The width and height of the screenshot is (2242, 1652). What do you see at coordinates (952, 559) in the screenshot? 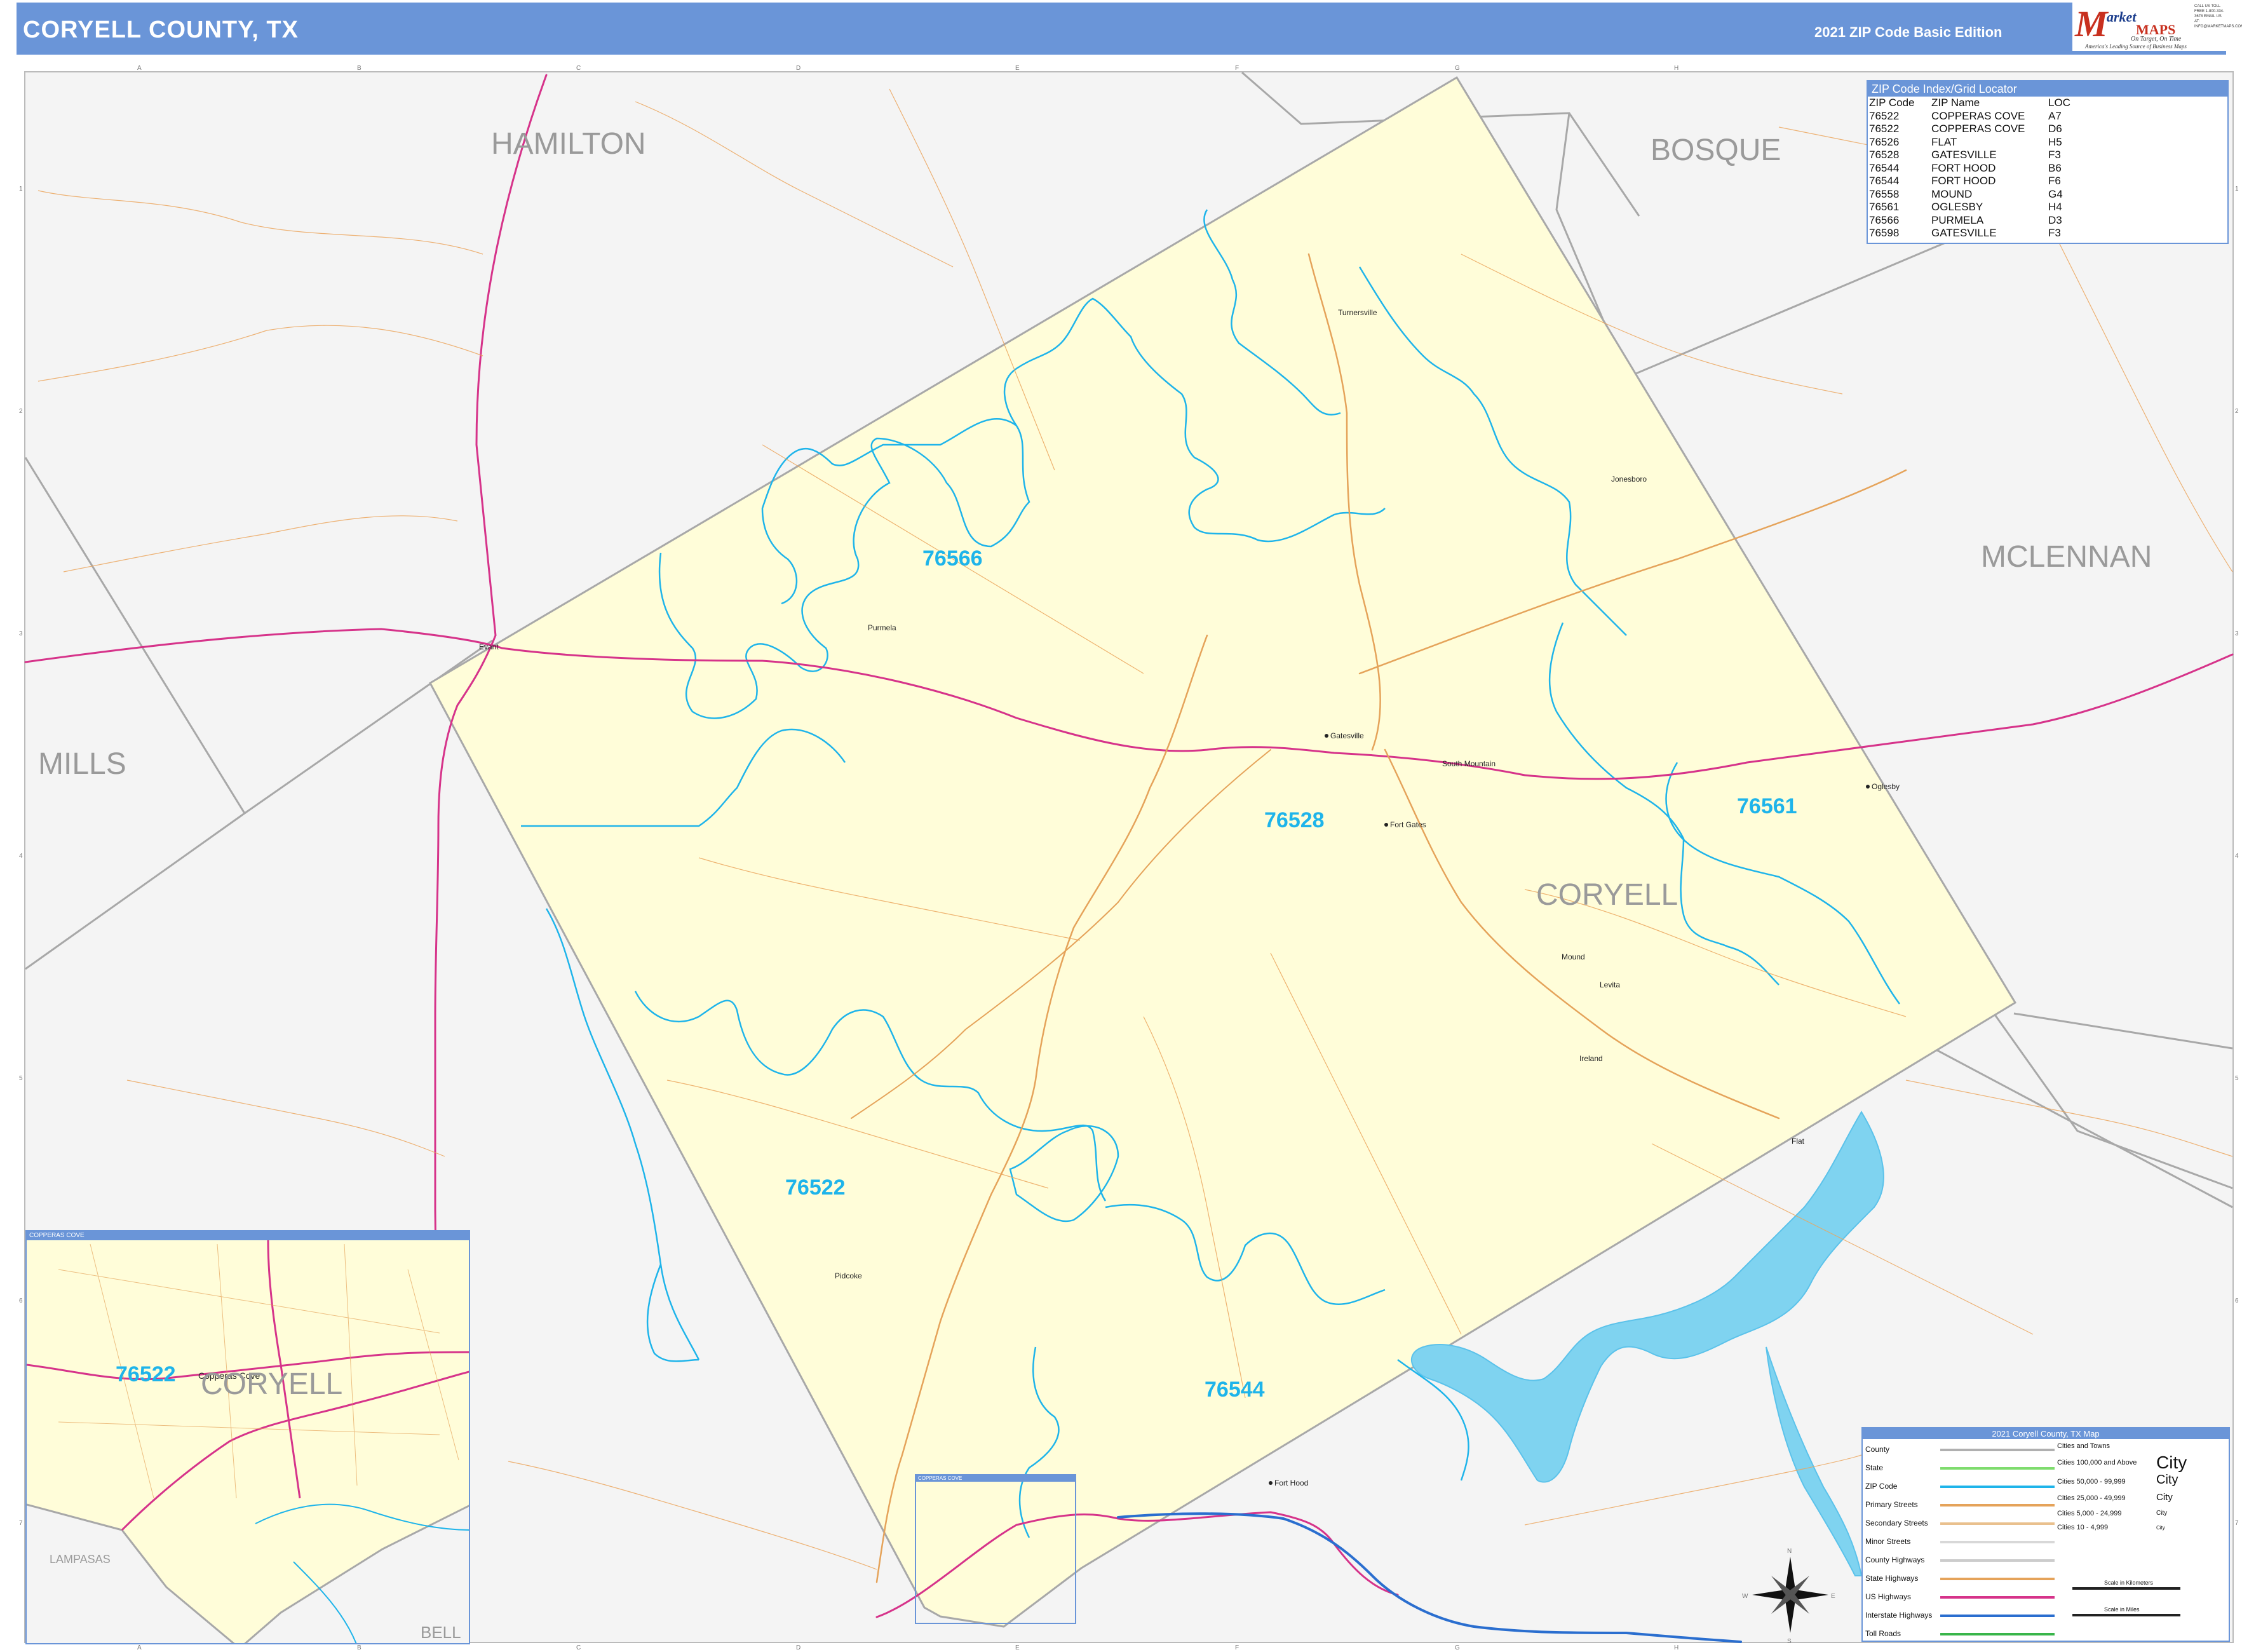
I see `zip-label-76566: 76566` at bounding box center [952, 559].